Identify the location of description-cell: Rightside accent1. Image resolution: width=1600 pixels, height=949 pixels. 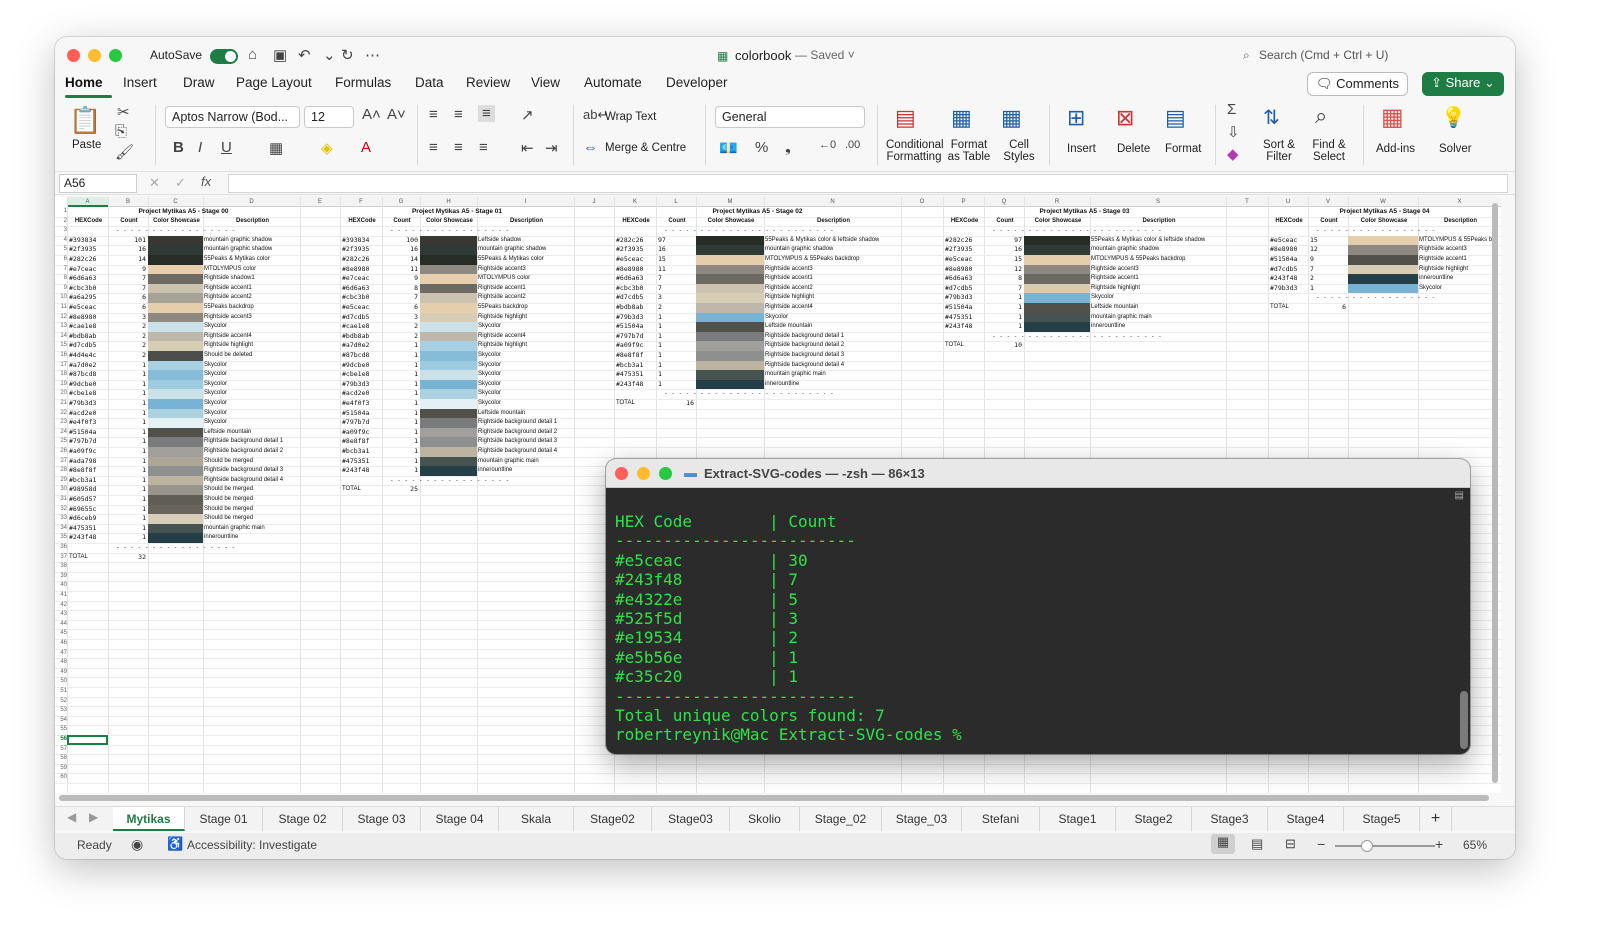
(1115, 279).